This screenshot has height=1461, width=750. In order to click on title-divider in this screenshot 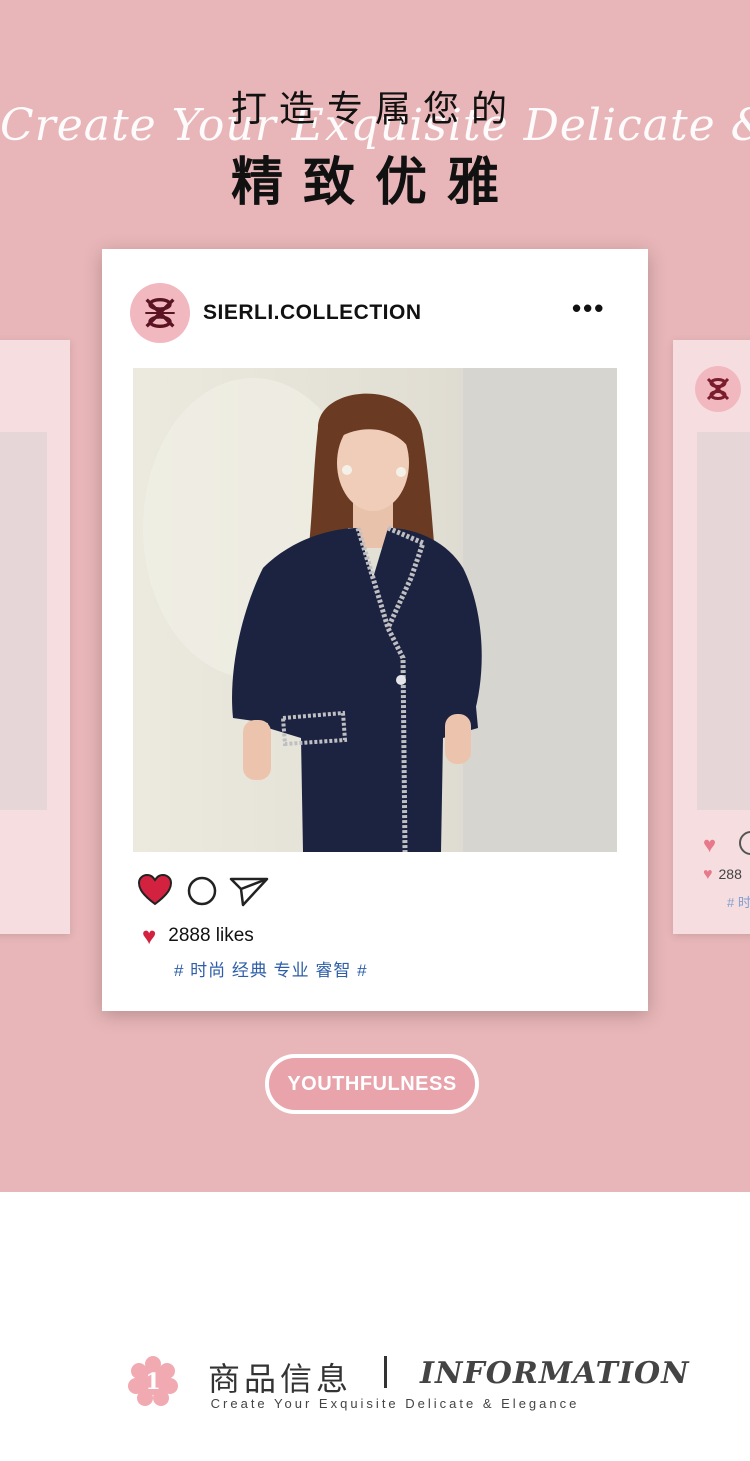, I will do `click(385, 1372)`.